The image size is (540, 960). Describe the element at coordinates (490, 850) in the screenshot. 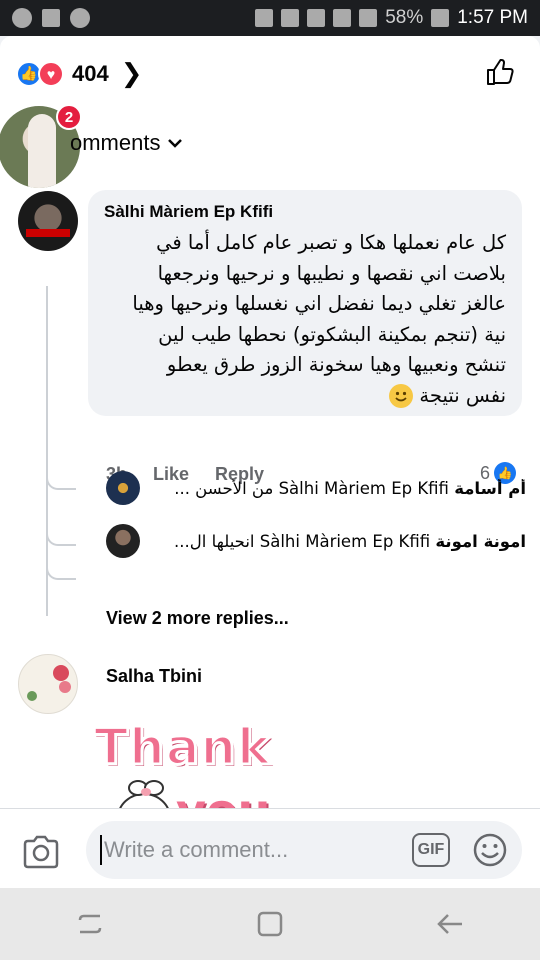

I see `emoji-icon` at that location.